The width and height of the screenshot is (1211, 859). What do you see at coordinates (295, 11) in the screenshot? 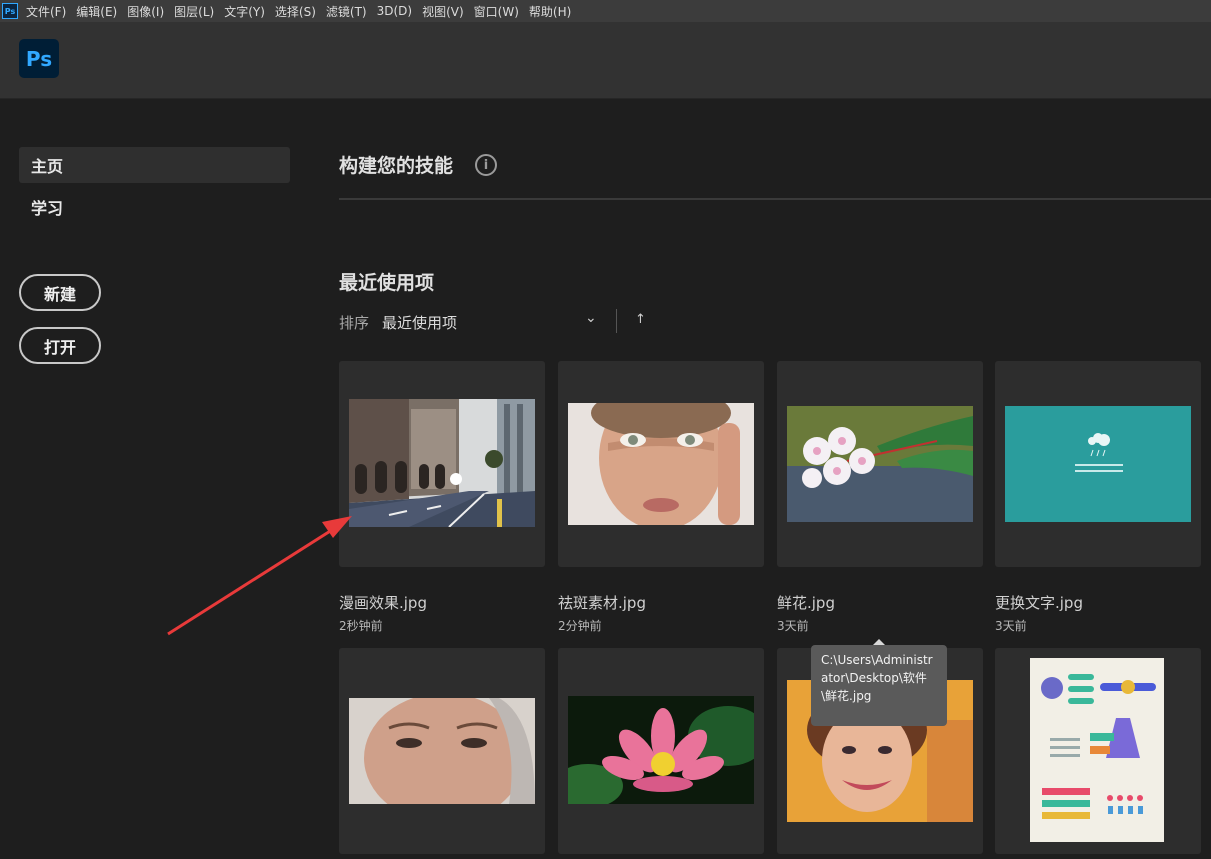
I see `menu-select: 选择(S)` at bounding box center [295, 11].